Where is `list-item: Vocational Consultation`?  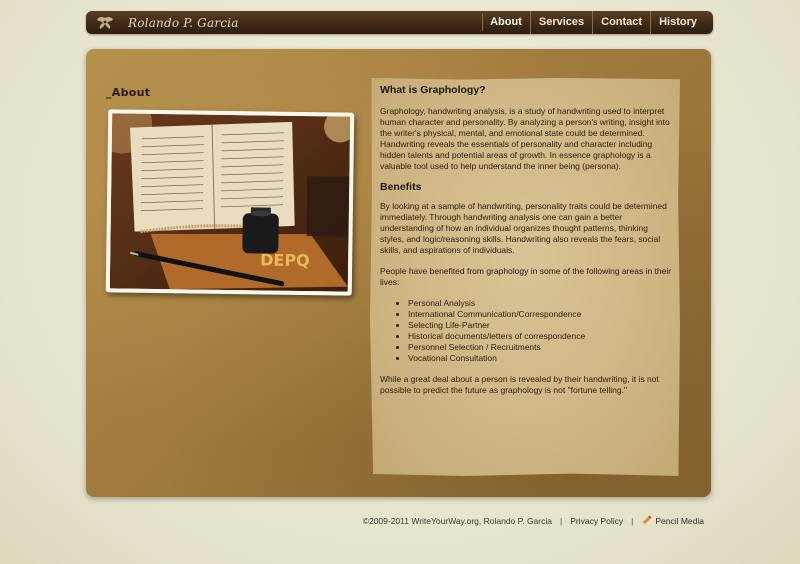 list-item: Vocational Consultation is located at coordinates (540, 358).